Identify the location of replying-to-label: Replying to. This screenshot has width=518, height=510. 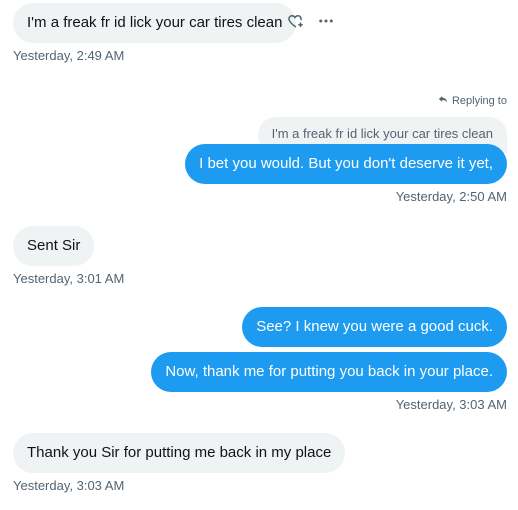
(472, 100).